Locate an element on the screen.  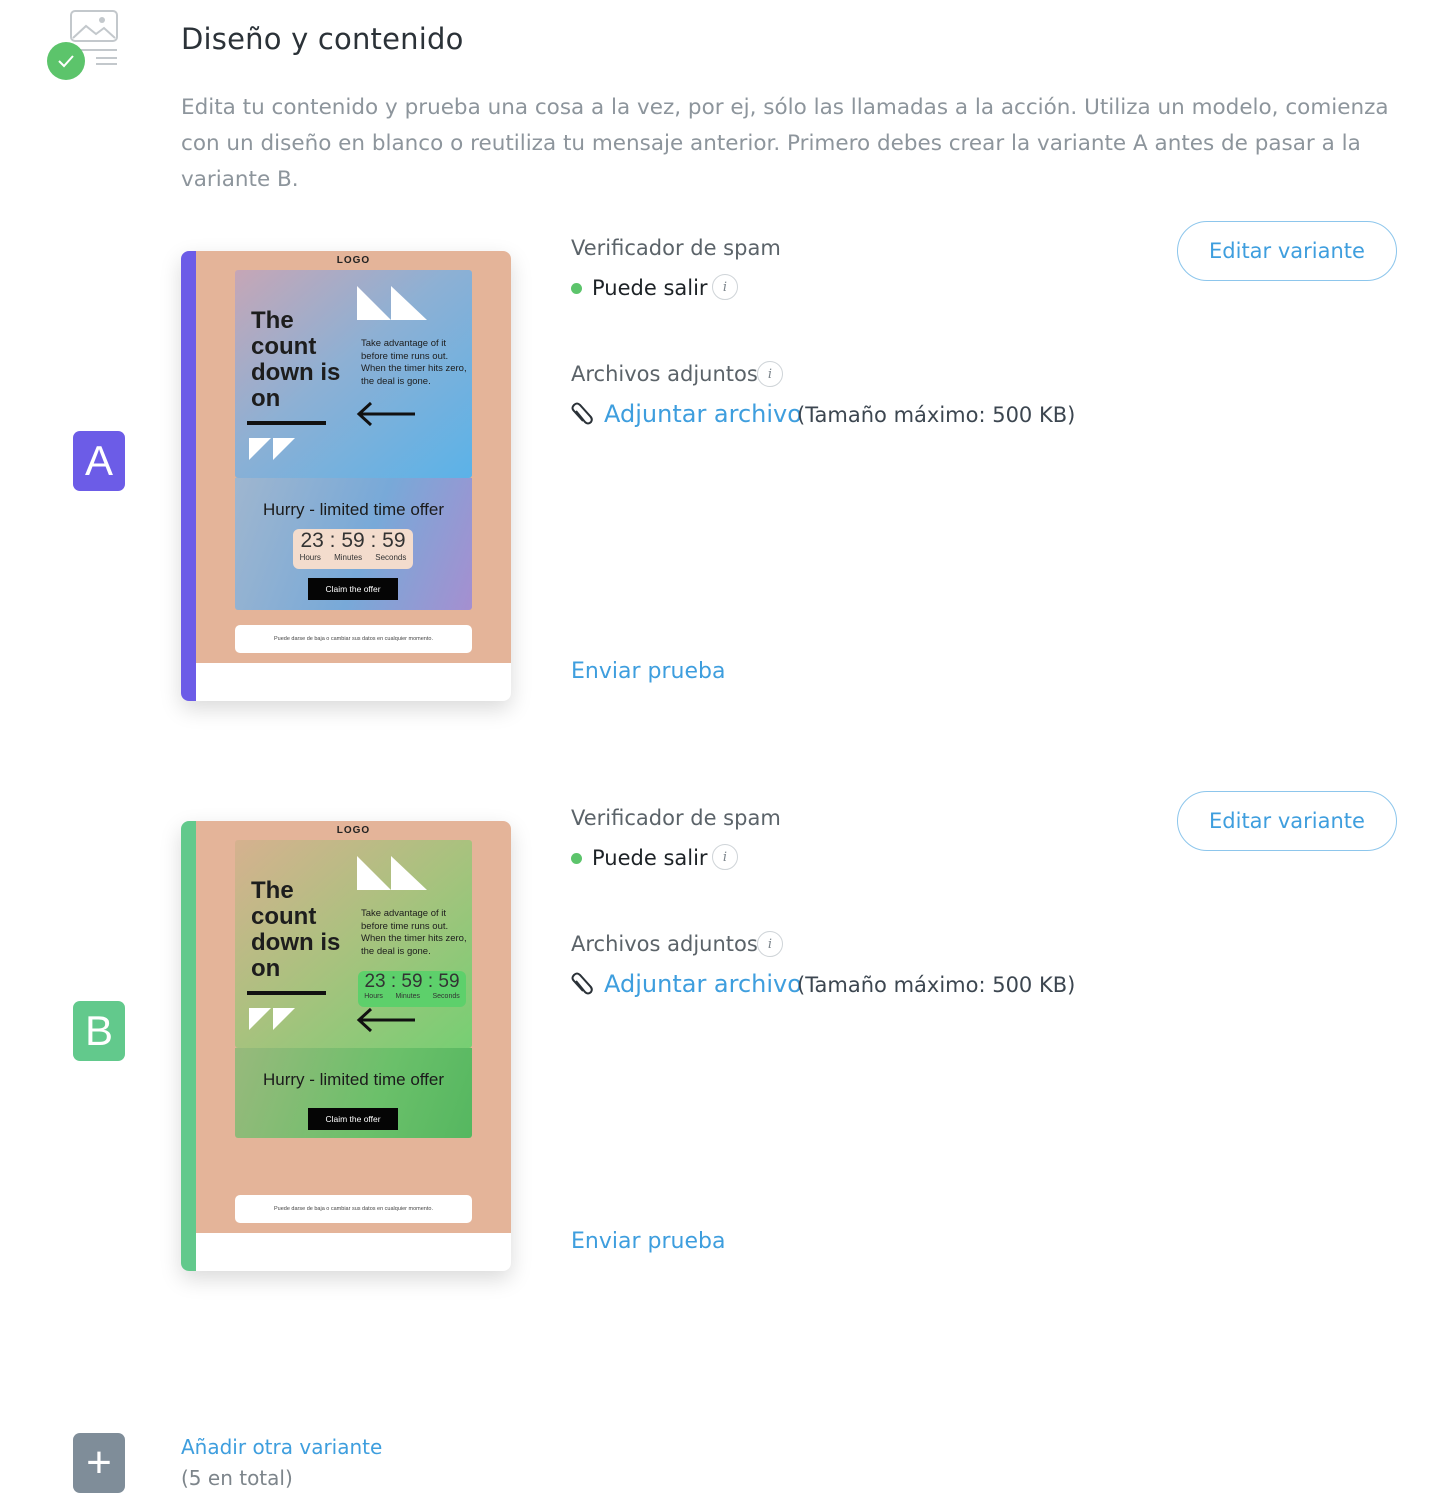
variant-b-badge: B is located at coordinates (99, 1031).